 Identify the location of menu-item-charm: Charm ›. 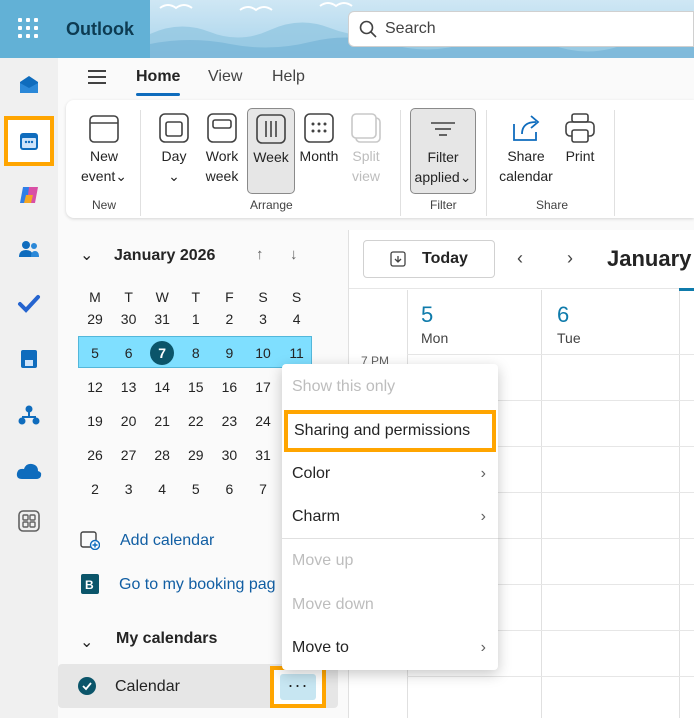
(390, 517).